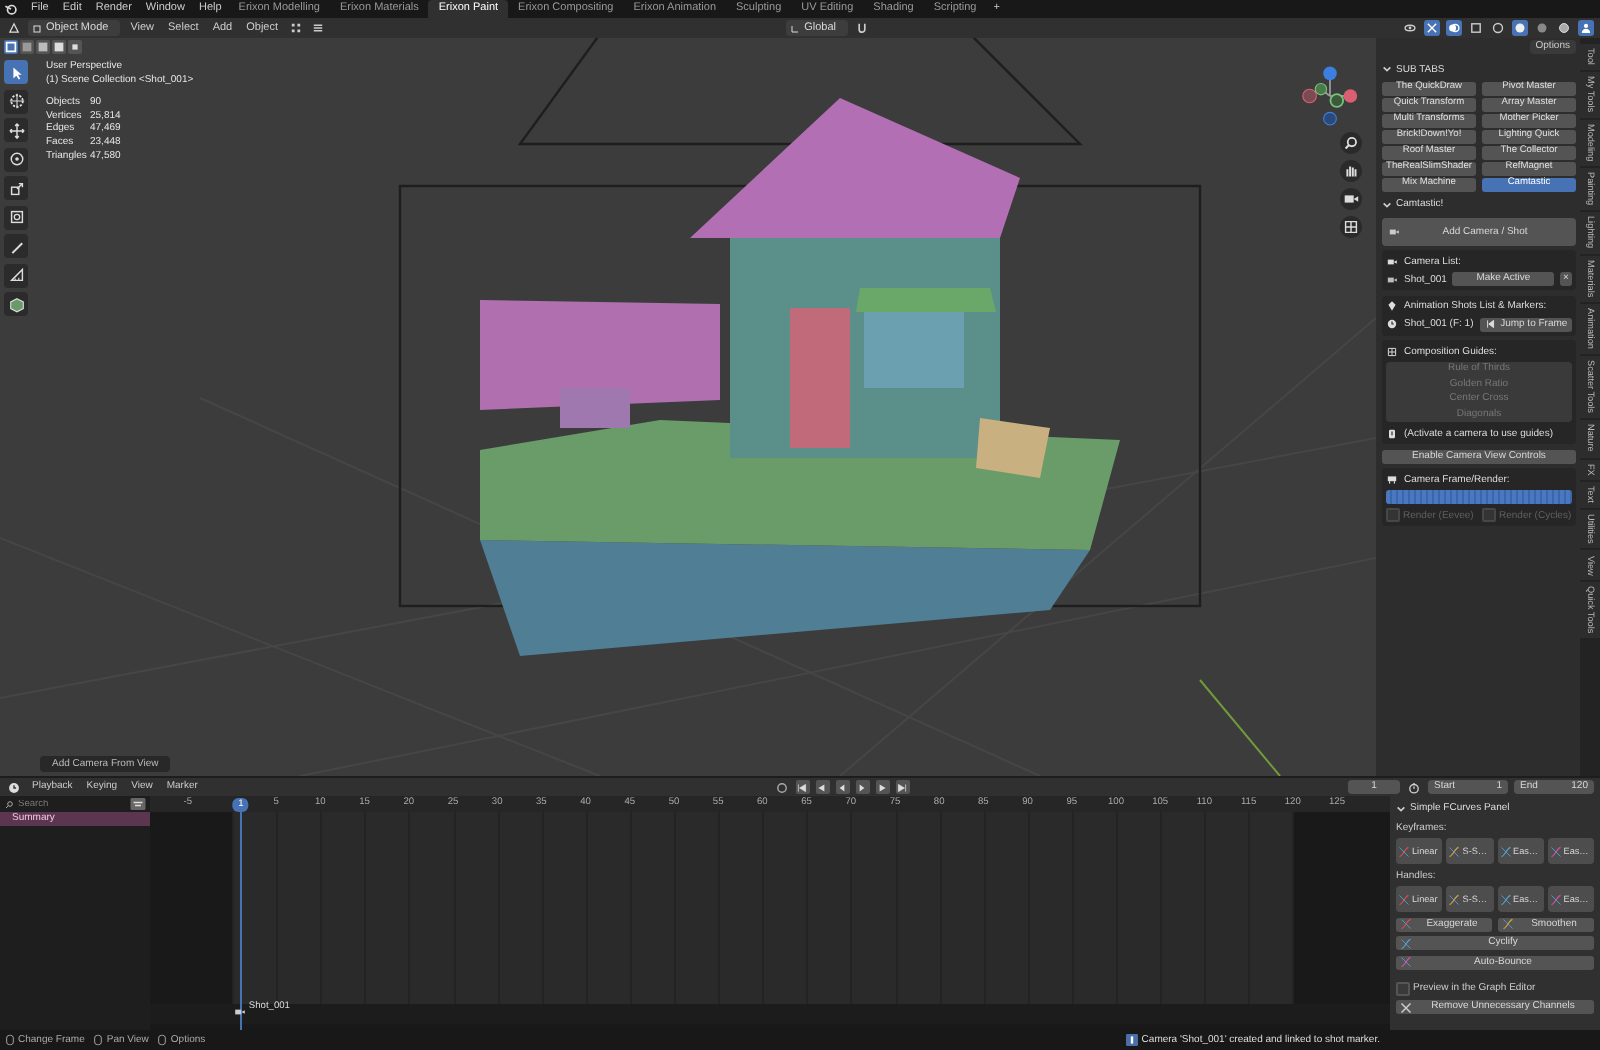  I want to click on rendered-shading-icon, so click(1564, 28).